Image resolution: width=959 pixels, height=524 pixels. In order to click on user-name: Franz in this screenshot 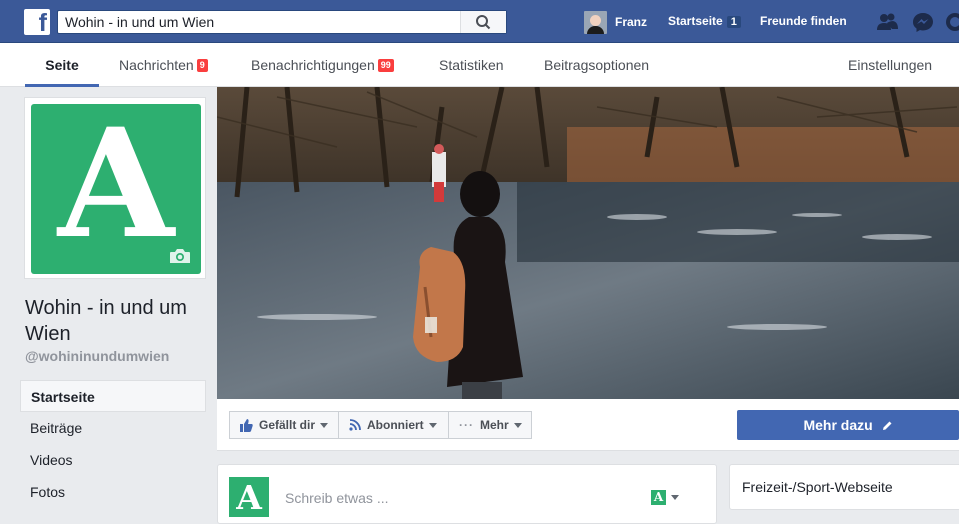, I will do `click(631, 22)`.